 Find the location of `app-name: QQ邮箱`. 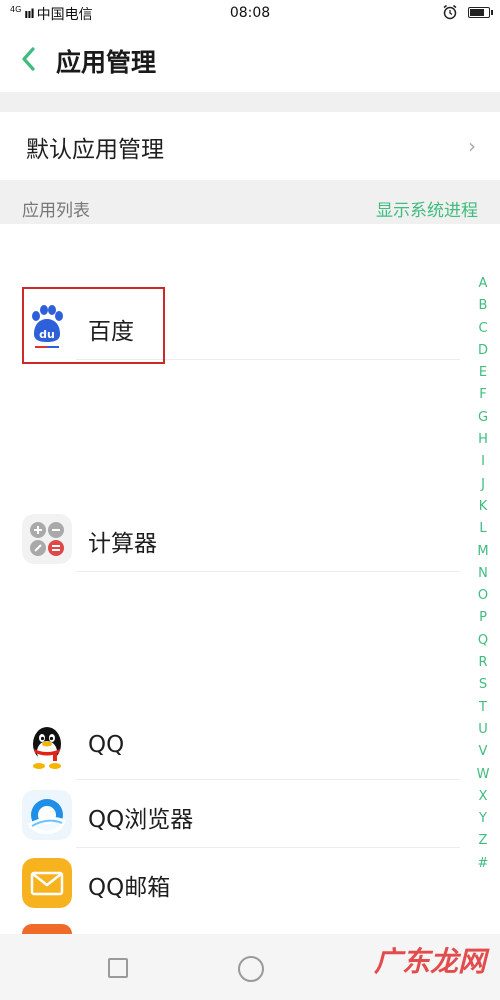

app-name: QQ邮箱 is located at coordinates (129, 888).